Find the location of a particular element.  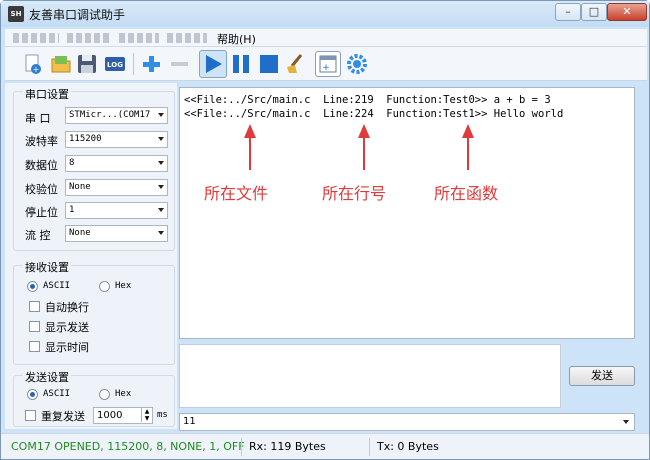

toolbar: + LOG + is located at coordinates (326, 64).